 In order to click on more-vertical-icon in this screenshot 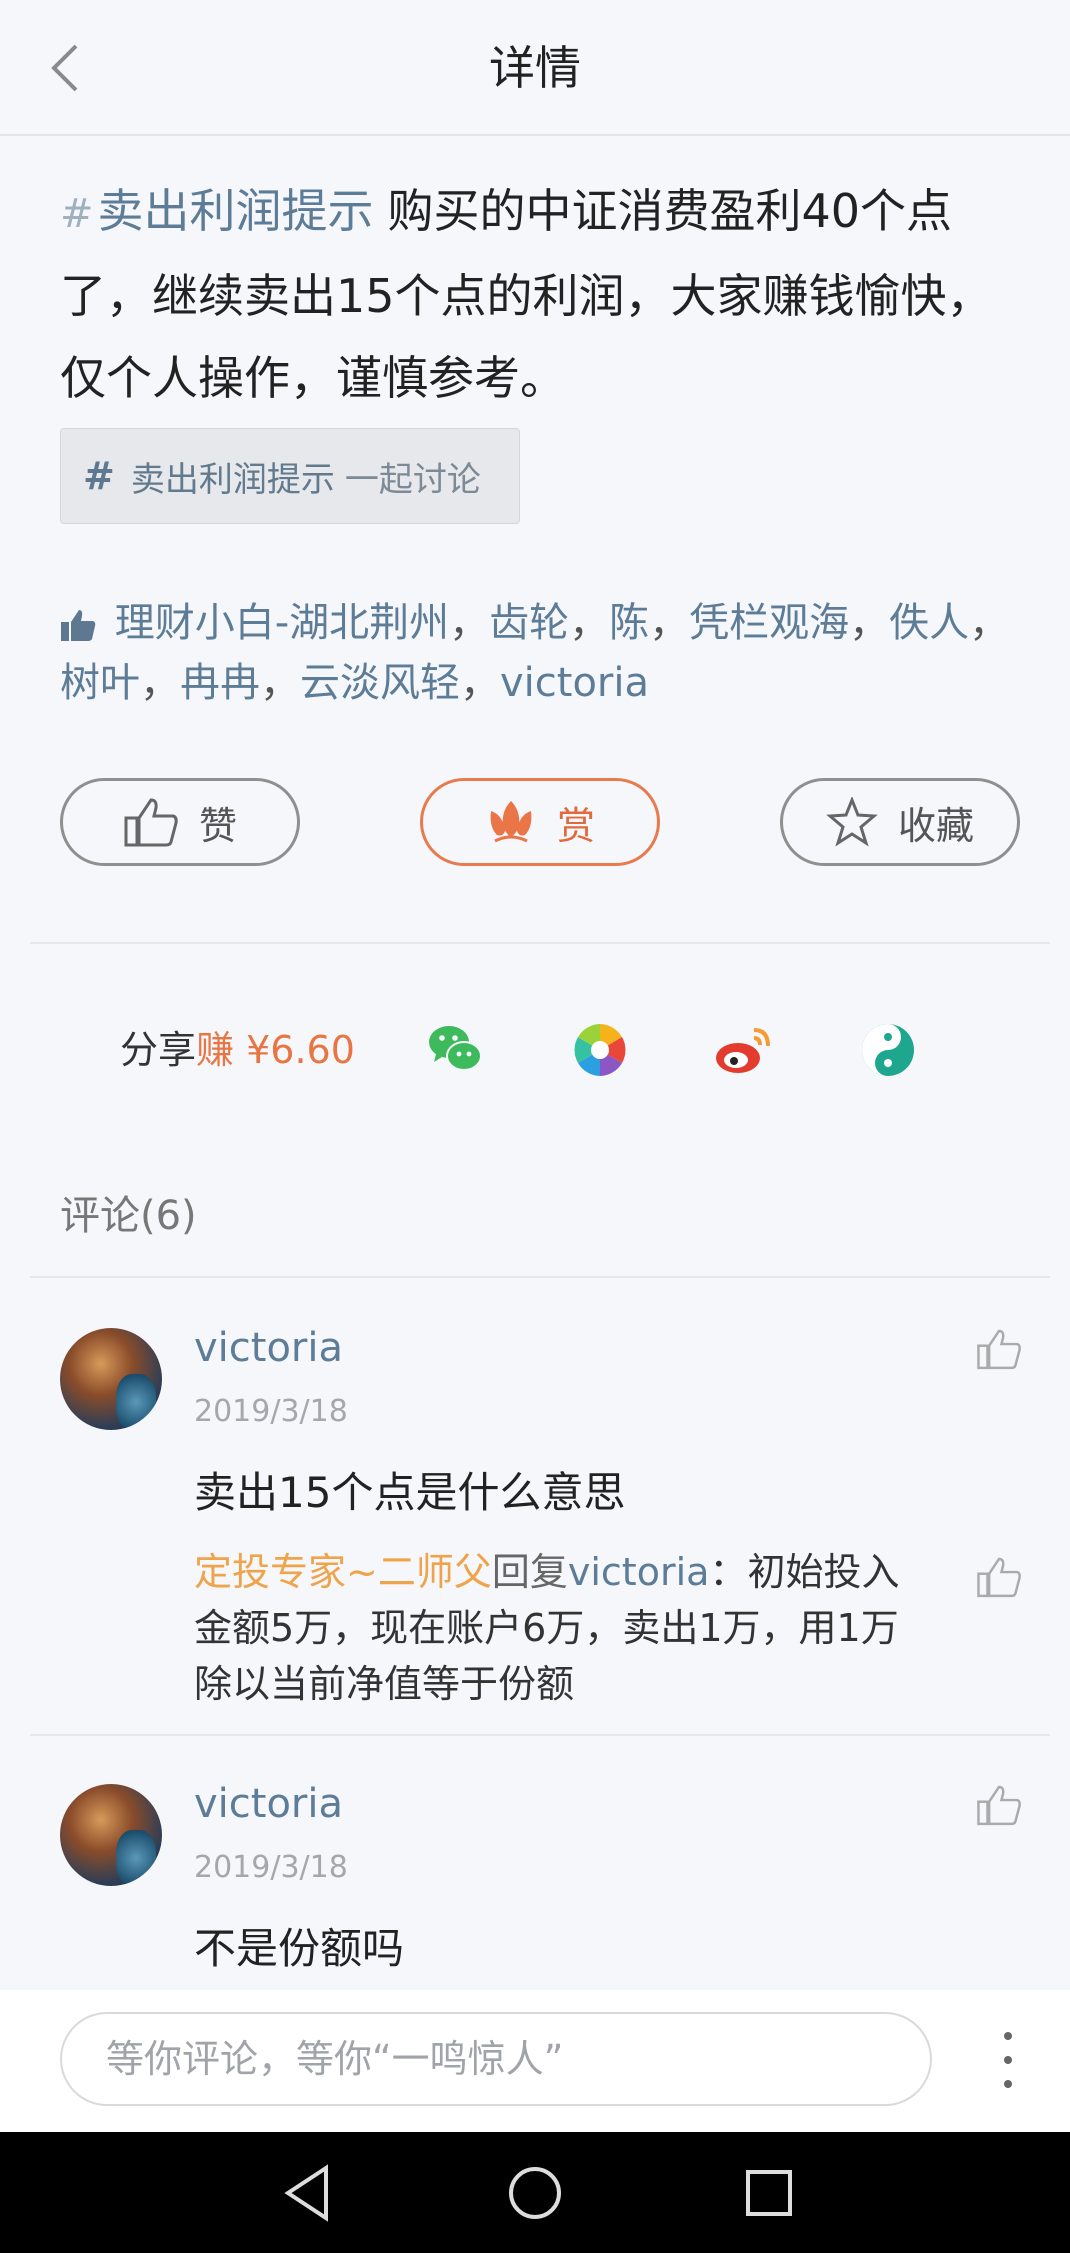, I will do `click(1008, 2060)`.